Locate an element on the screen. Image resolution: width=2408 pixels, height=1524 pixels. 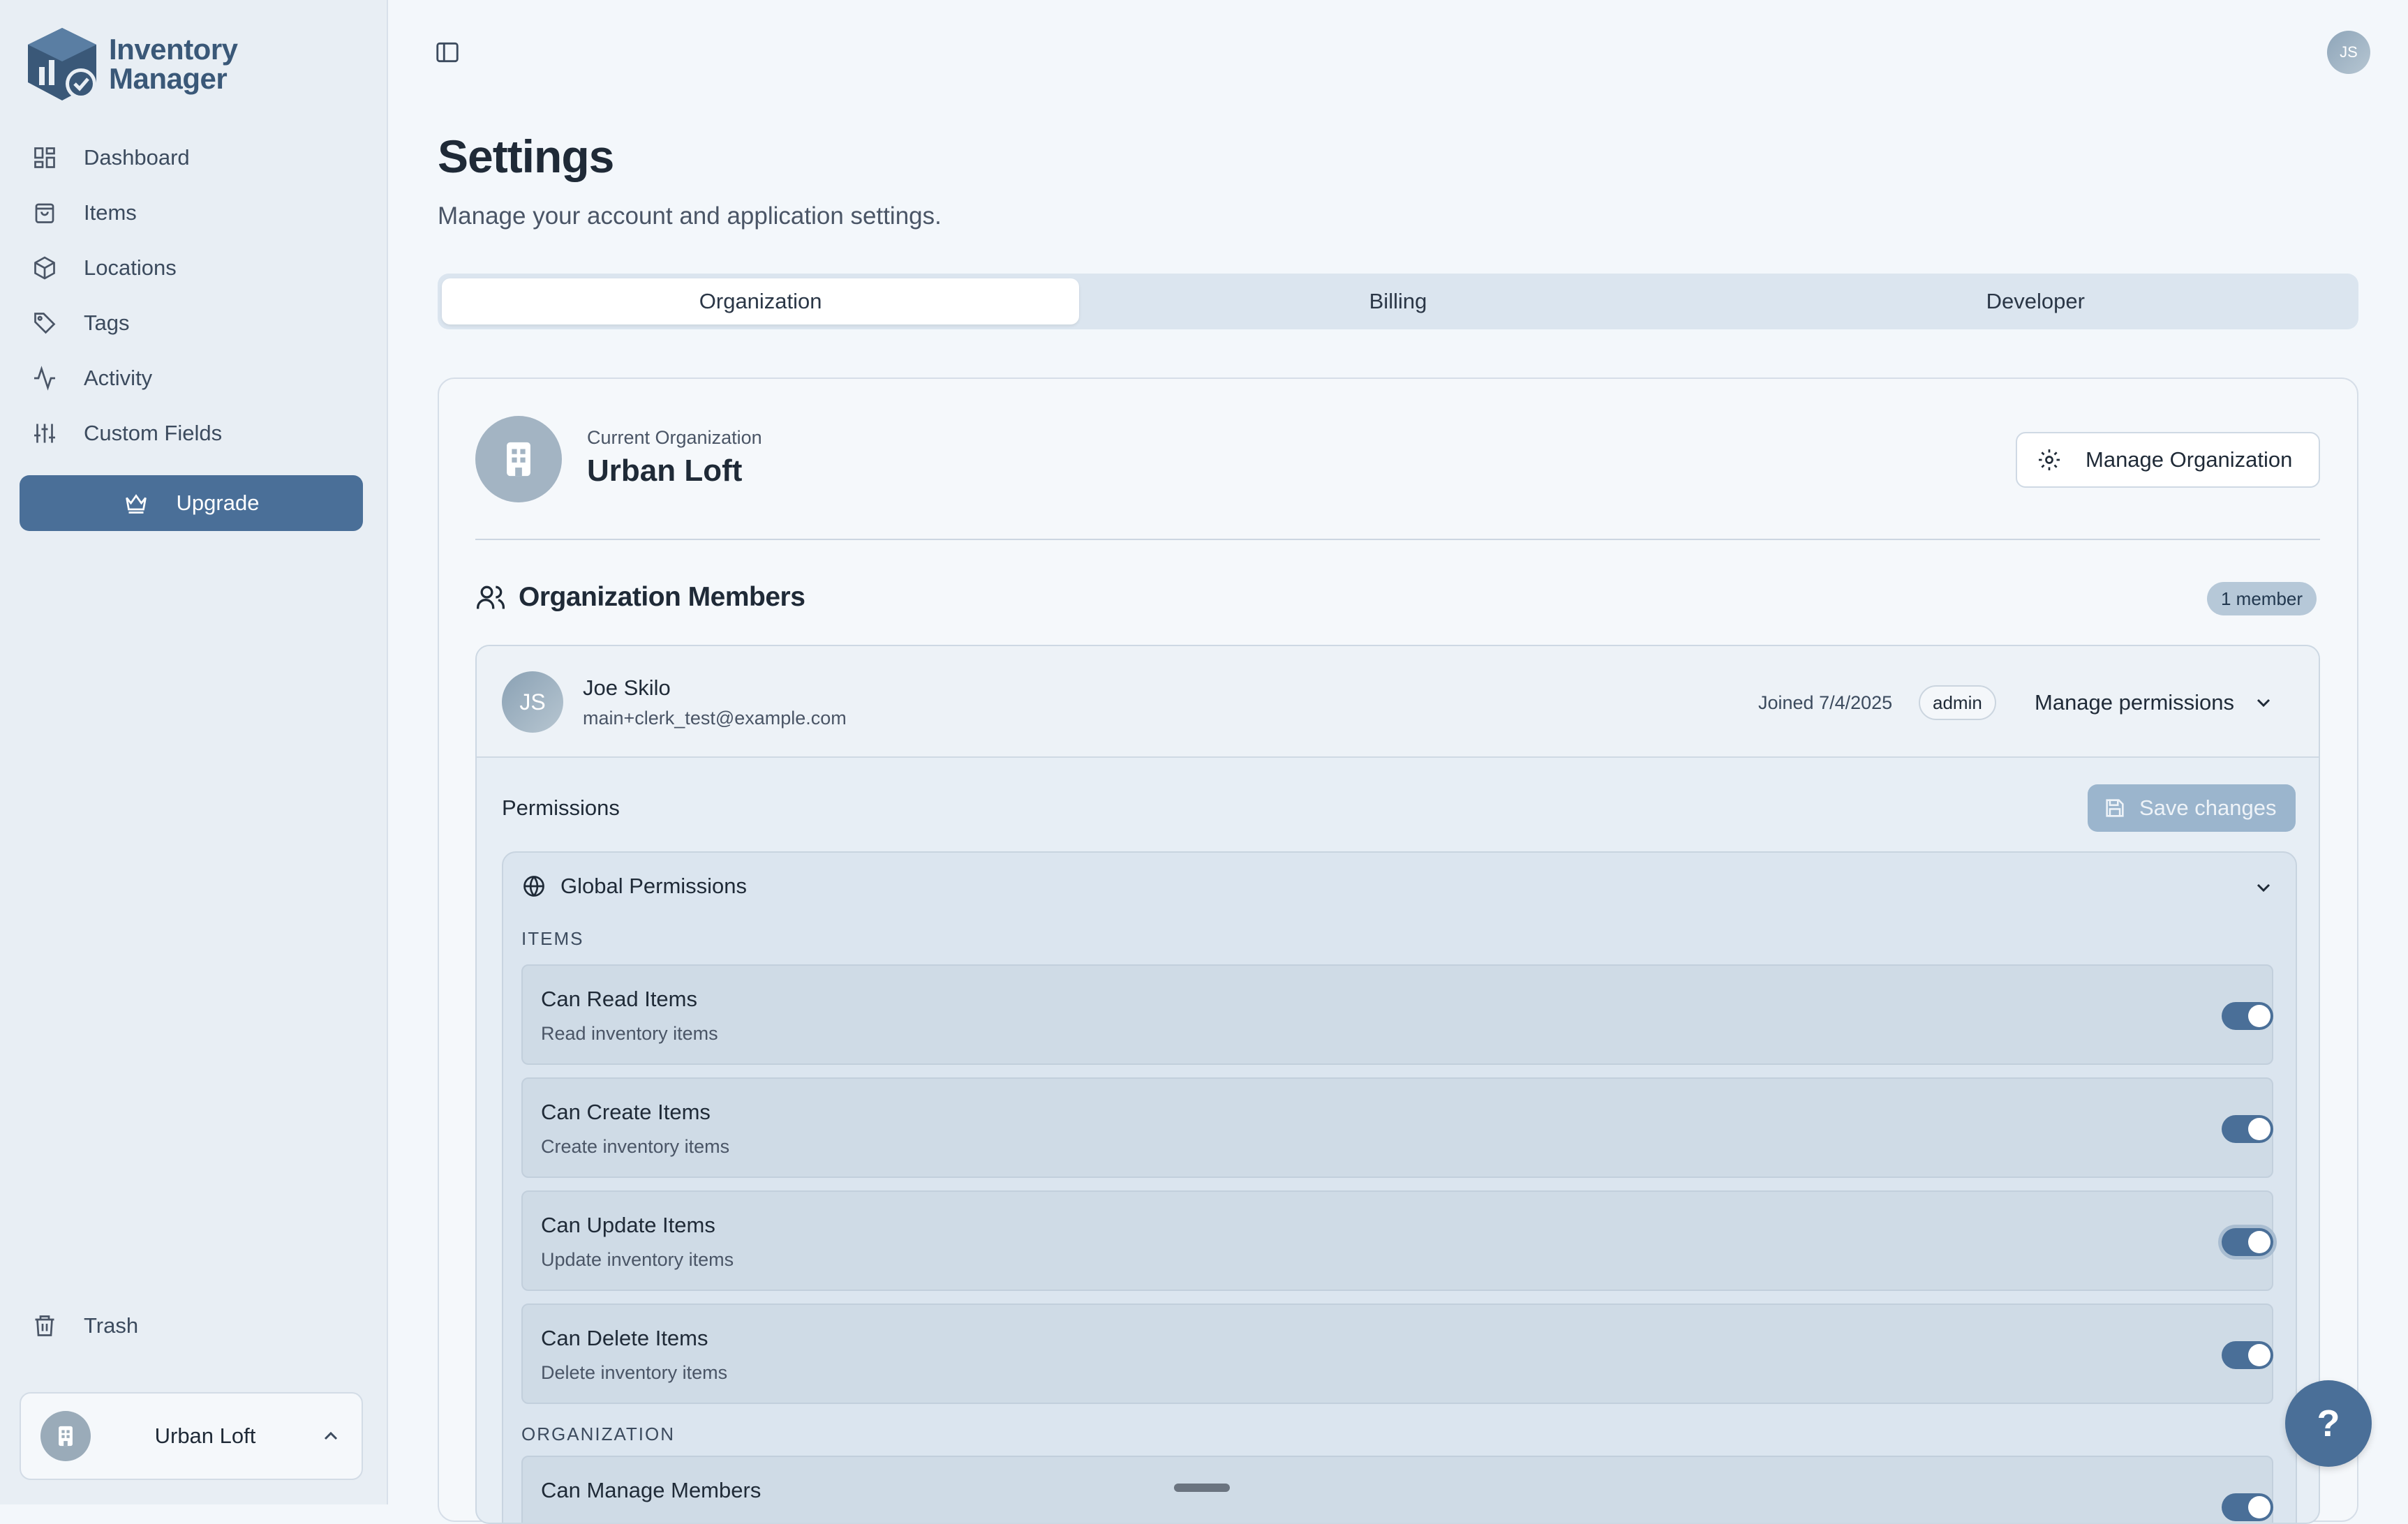
sidebar-item-label: Custom Fields is located at coordinates (153, 432).